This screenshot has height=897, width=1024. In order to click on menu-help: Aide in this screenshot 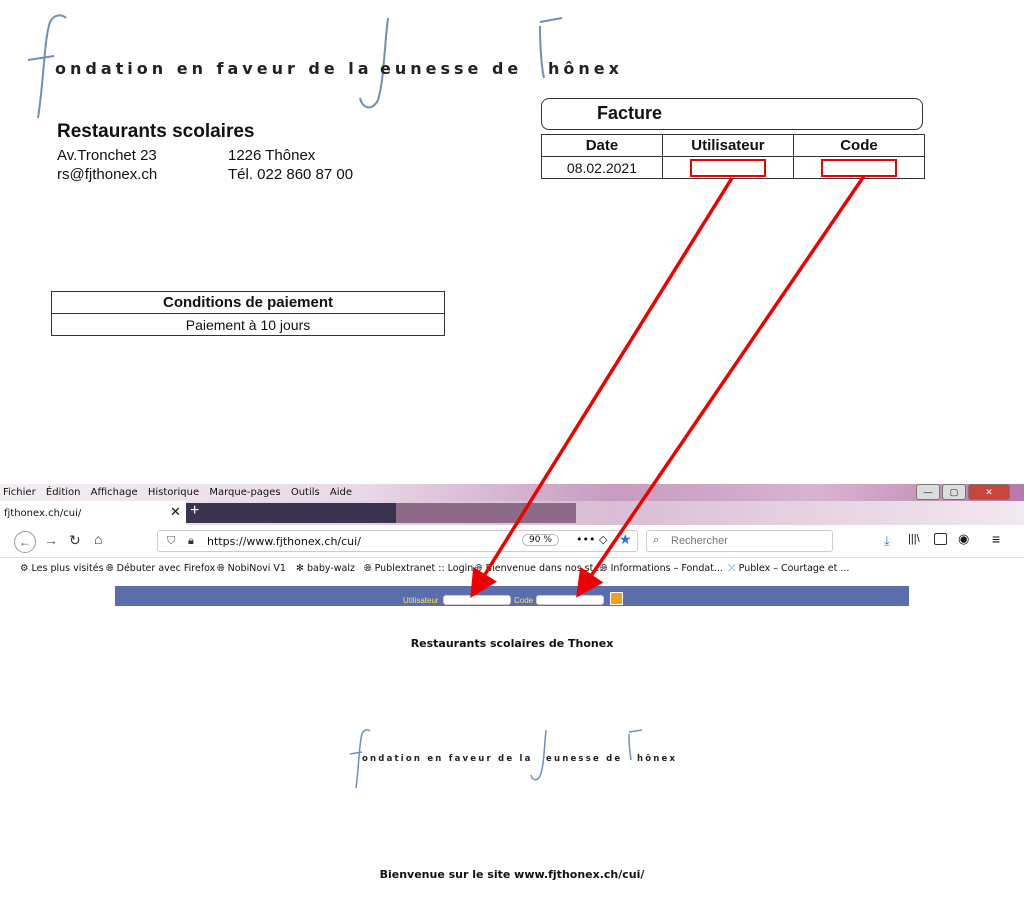, I will do `click(341, 492)`.